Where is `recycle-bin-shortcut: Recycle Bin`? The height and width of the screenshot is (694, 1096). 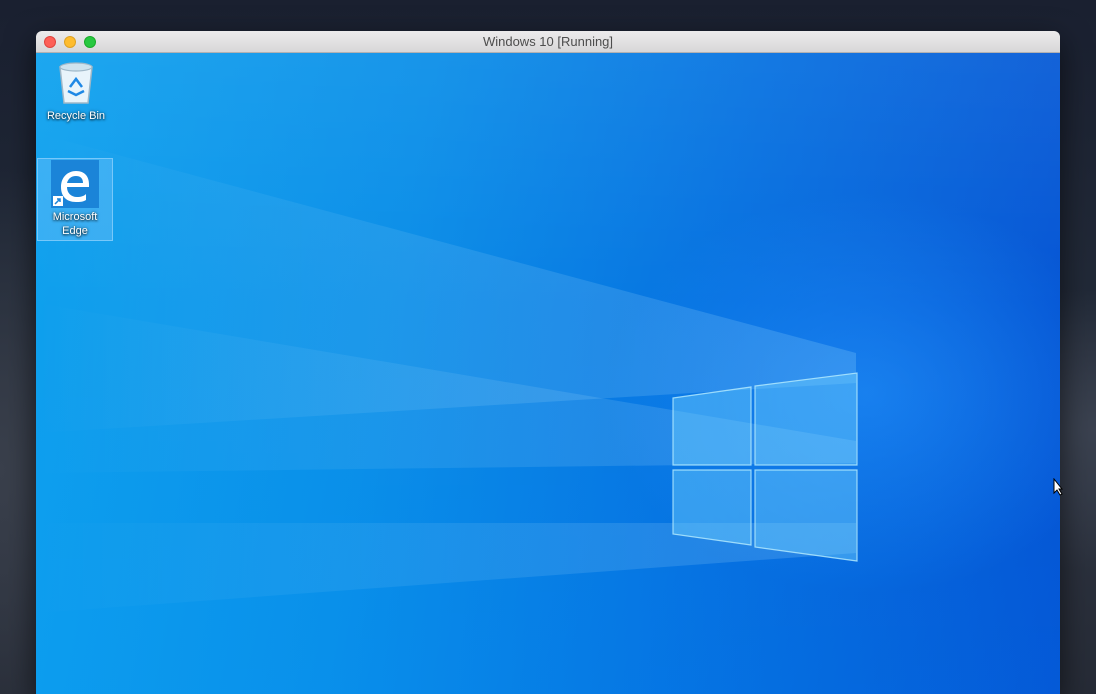 recycle-bin-shortcut: Recycle Bin is located at coordinates (76, 99).